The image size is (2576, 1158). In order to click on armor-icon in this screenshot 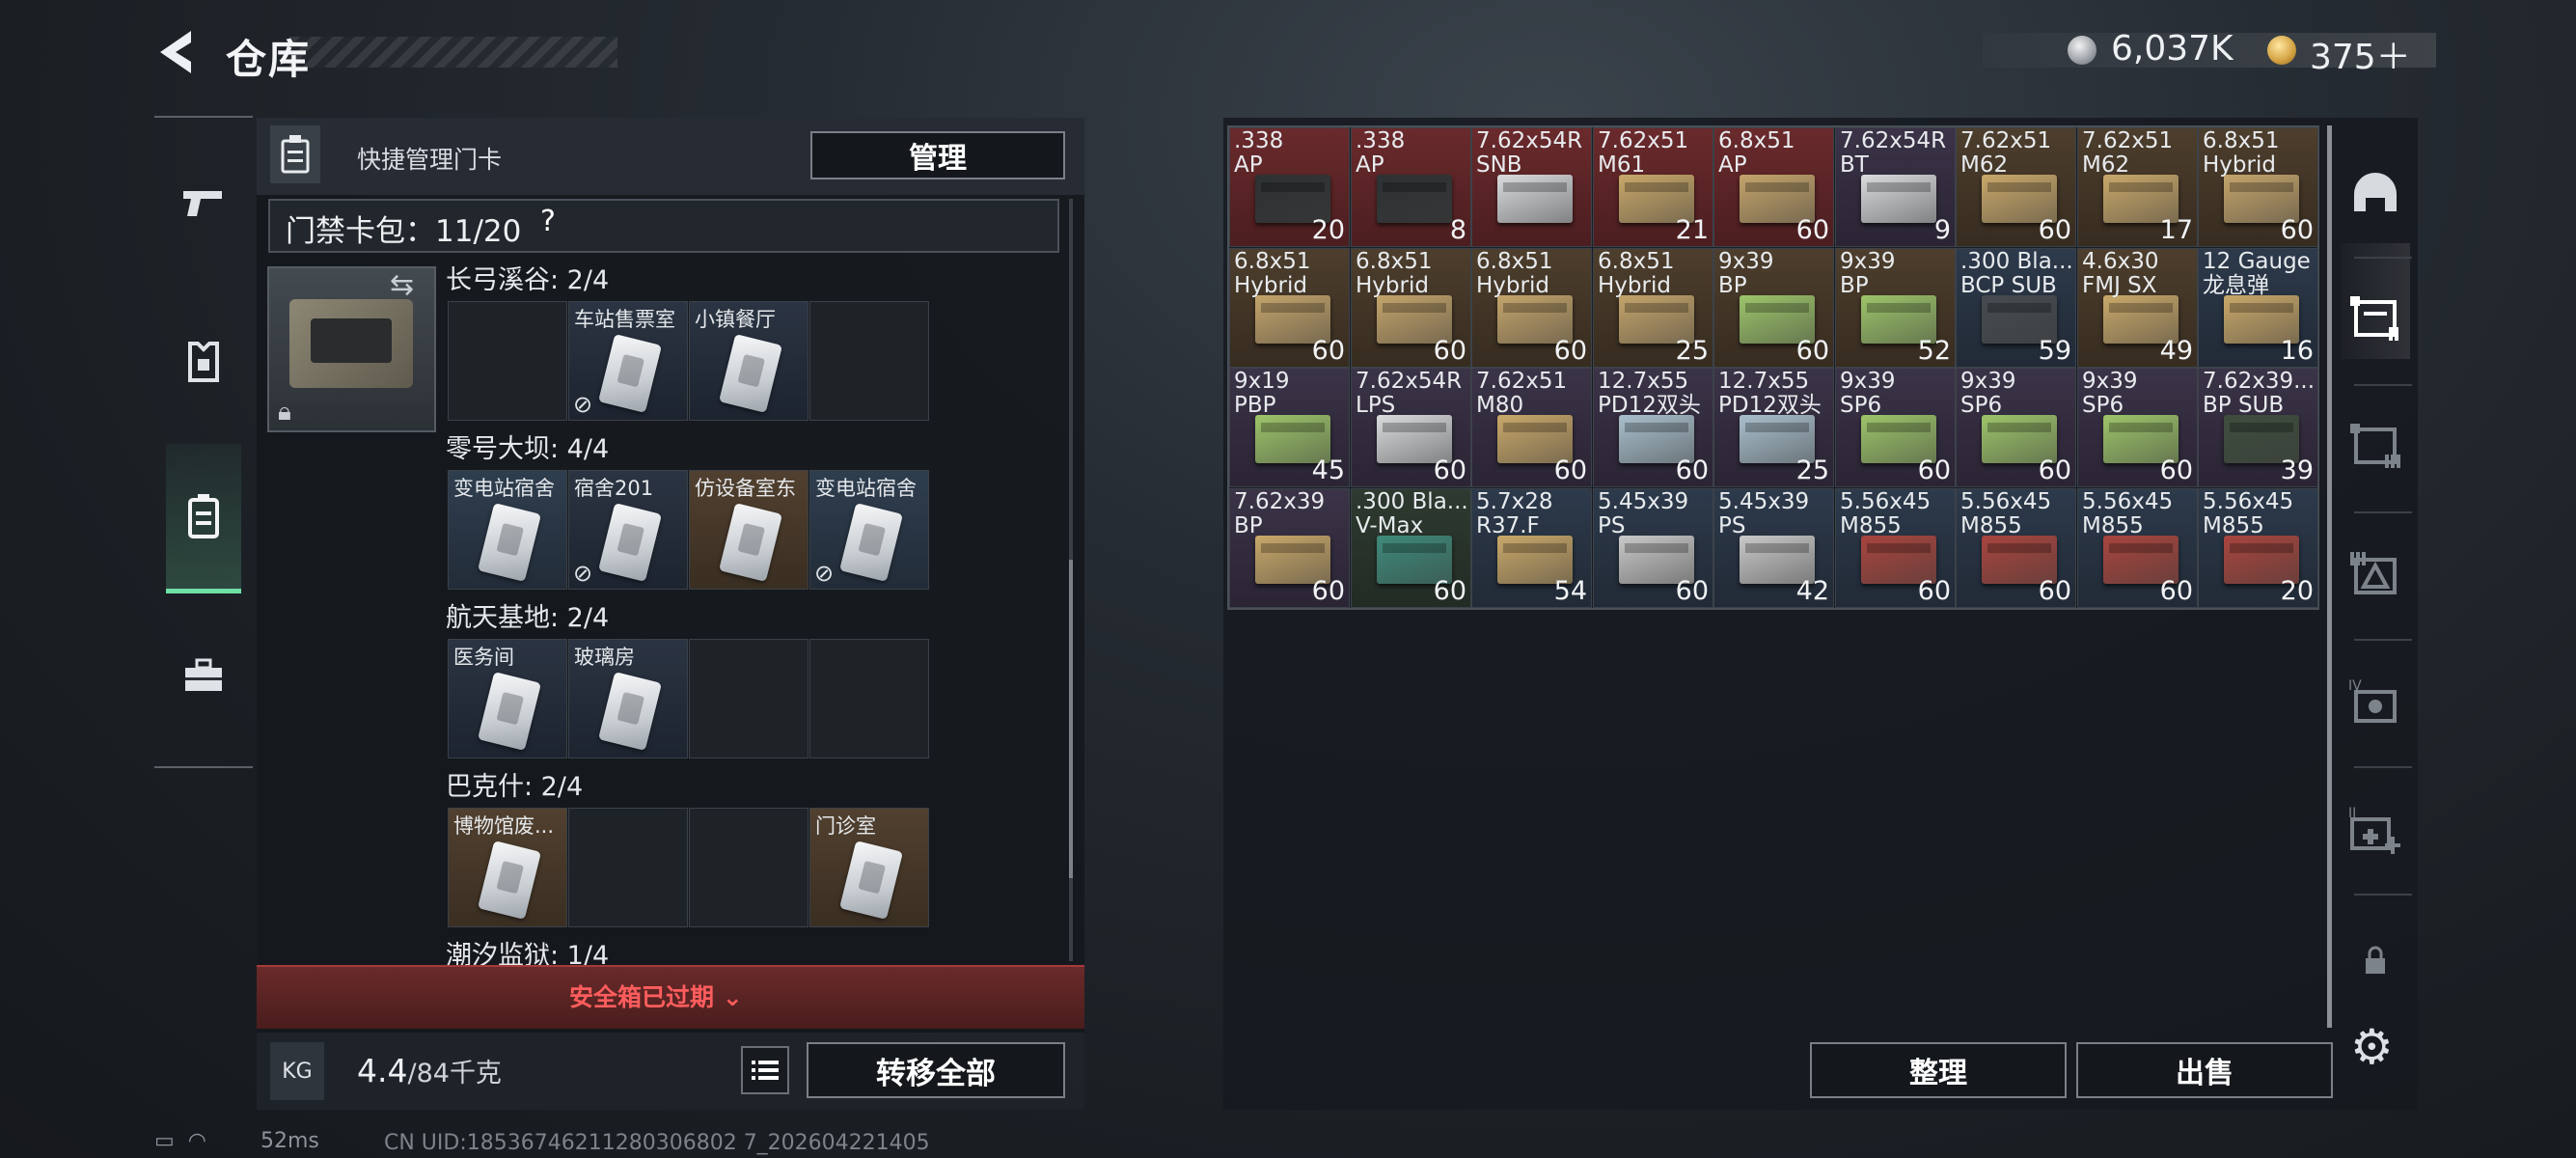, I will do `click(204, 362)`.